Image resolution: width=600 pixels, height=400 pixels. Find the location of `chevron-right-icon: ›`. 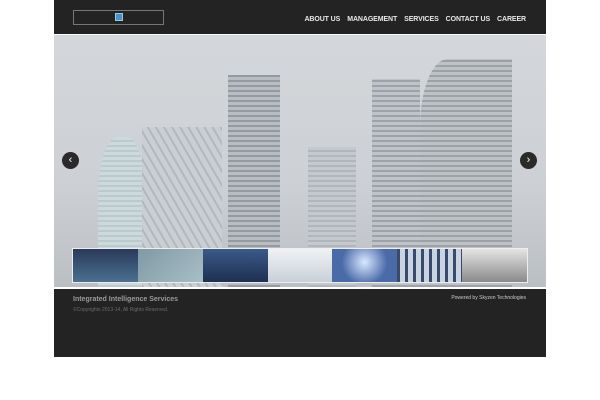

chevron-right-icon: › is located at coordinates (528, 160).